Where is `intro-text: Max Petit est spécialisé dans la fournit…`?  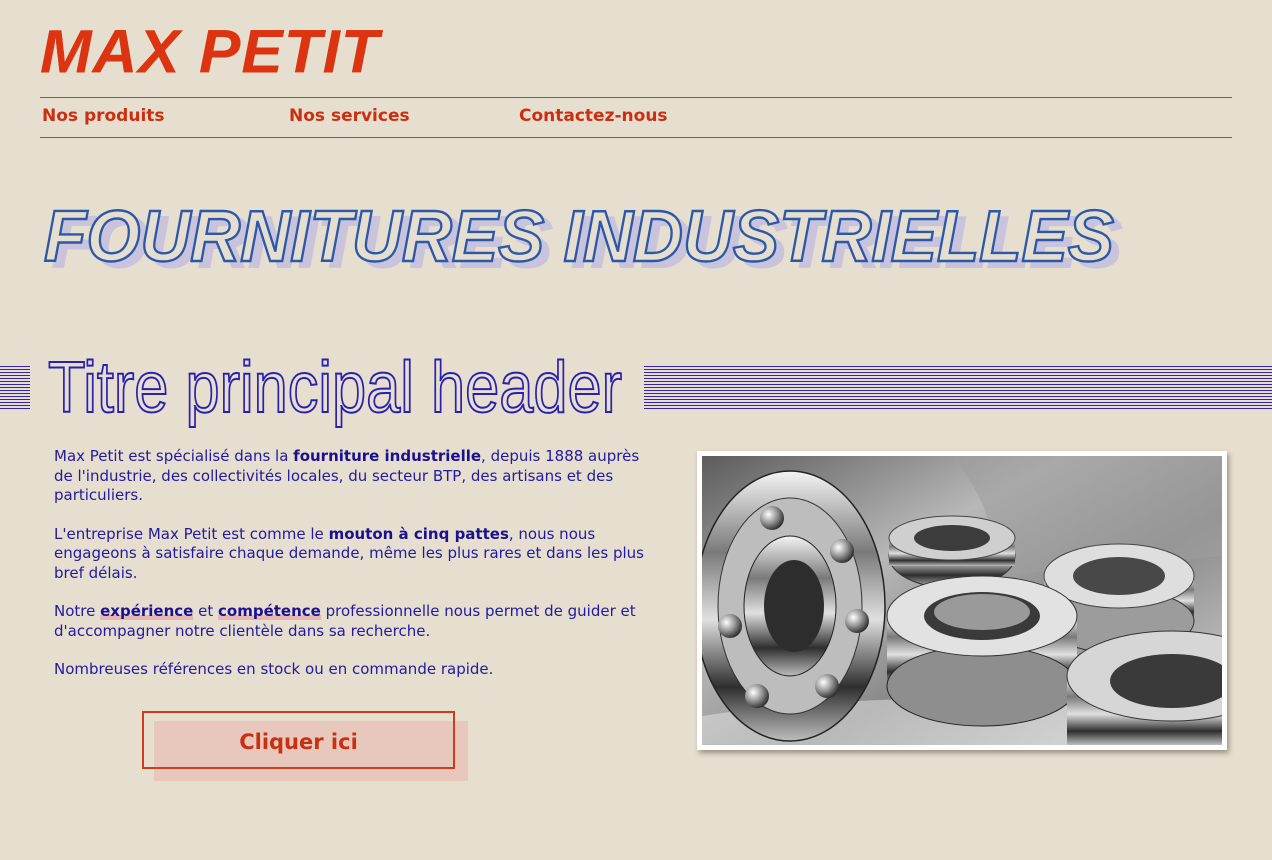
intro-text: Max Petit est spécialisé dans la fournit… is located at coordinates (350, 573).